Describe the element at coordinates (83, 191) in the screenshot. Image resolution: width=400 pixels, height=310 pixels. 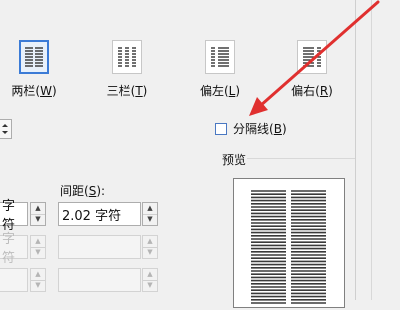
I see `spacing-label: 间距(S):` at that location.